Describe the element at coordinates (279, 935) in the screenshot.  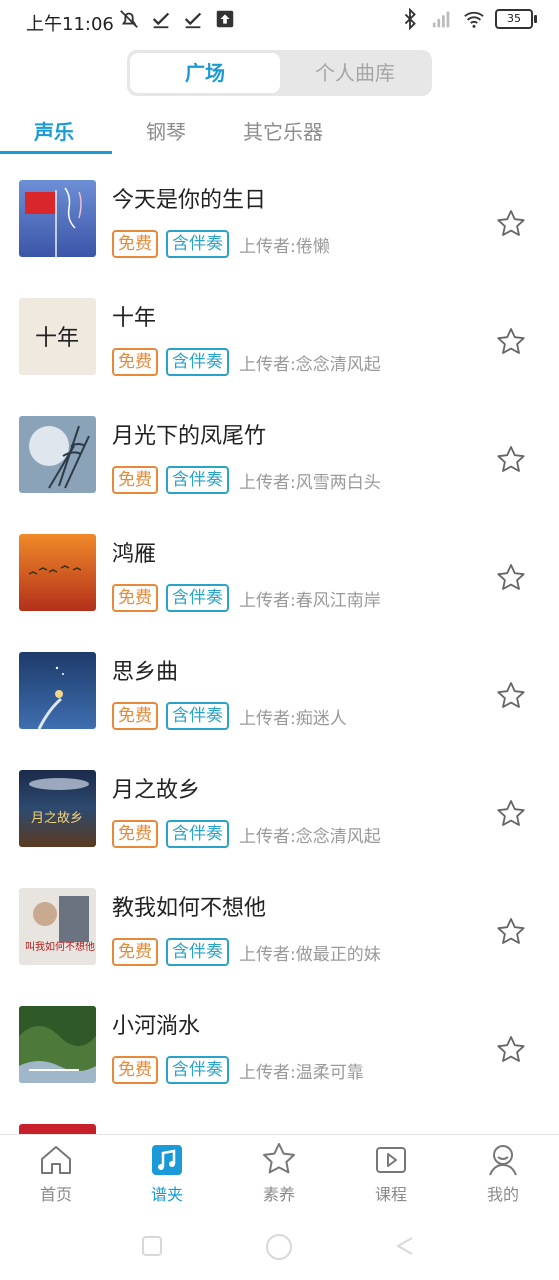
I see `list-item: 叫我如何不想他 教我如何不想他 免费 含伴奏 上传者:做最正的妹` at that location.